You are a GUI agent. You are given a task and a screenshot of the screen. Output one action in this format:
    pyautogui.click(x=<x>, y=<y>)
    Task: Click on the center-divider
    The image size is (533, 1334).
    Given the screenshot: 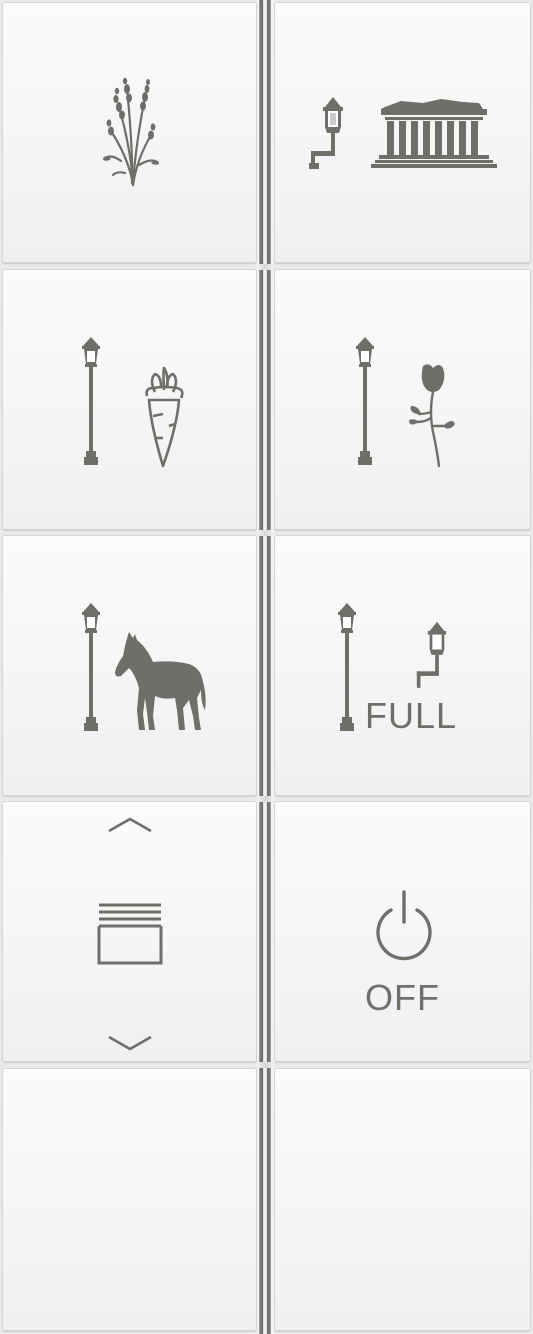 What is the action you would take?
    pyautogui.click(x=265, y=667)
    